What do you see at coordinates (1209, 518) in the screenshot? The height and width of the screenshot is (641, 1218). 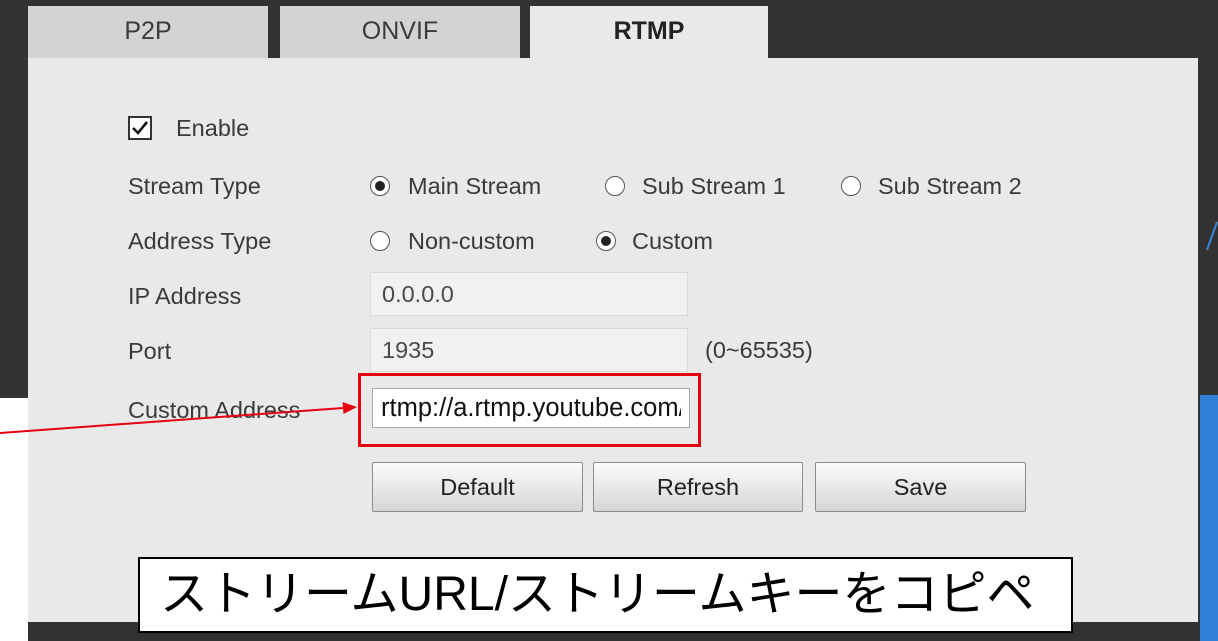 I see `right-edge-blue` at bounding box center [1209, 518].